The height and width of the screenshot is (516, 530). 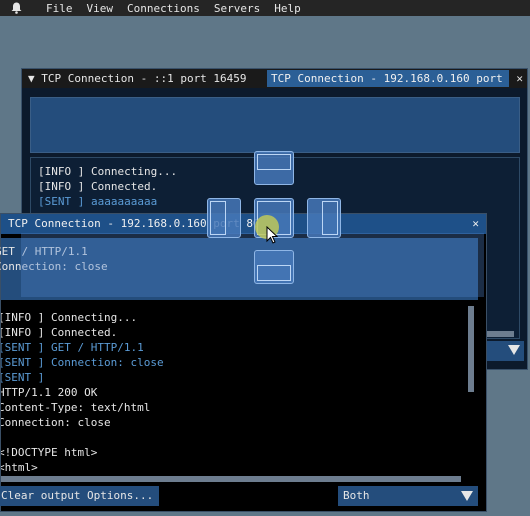 I want to click on tab-ipv6-connection: ▼ TCP Connection - ::1 port 16459, so click(x=134, y=78).